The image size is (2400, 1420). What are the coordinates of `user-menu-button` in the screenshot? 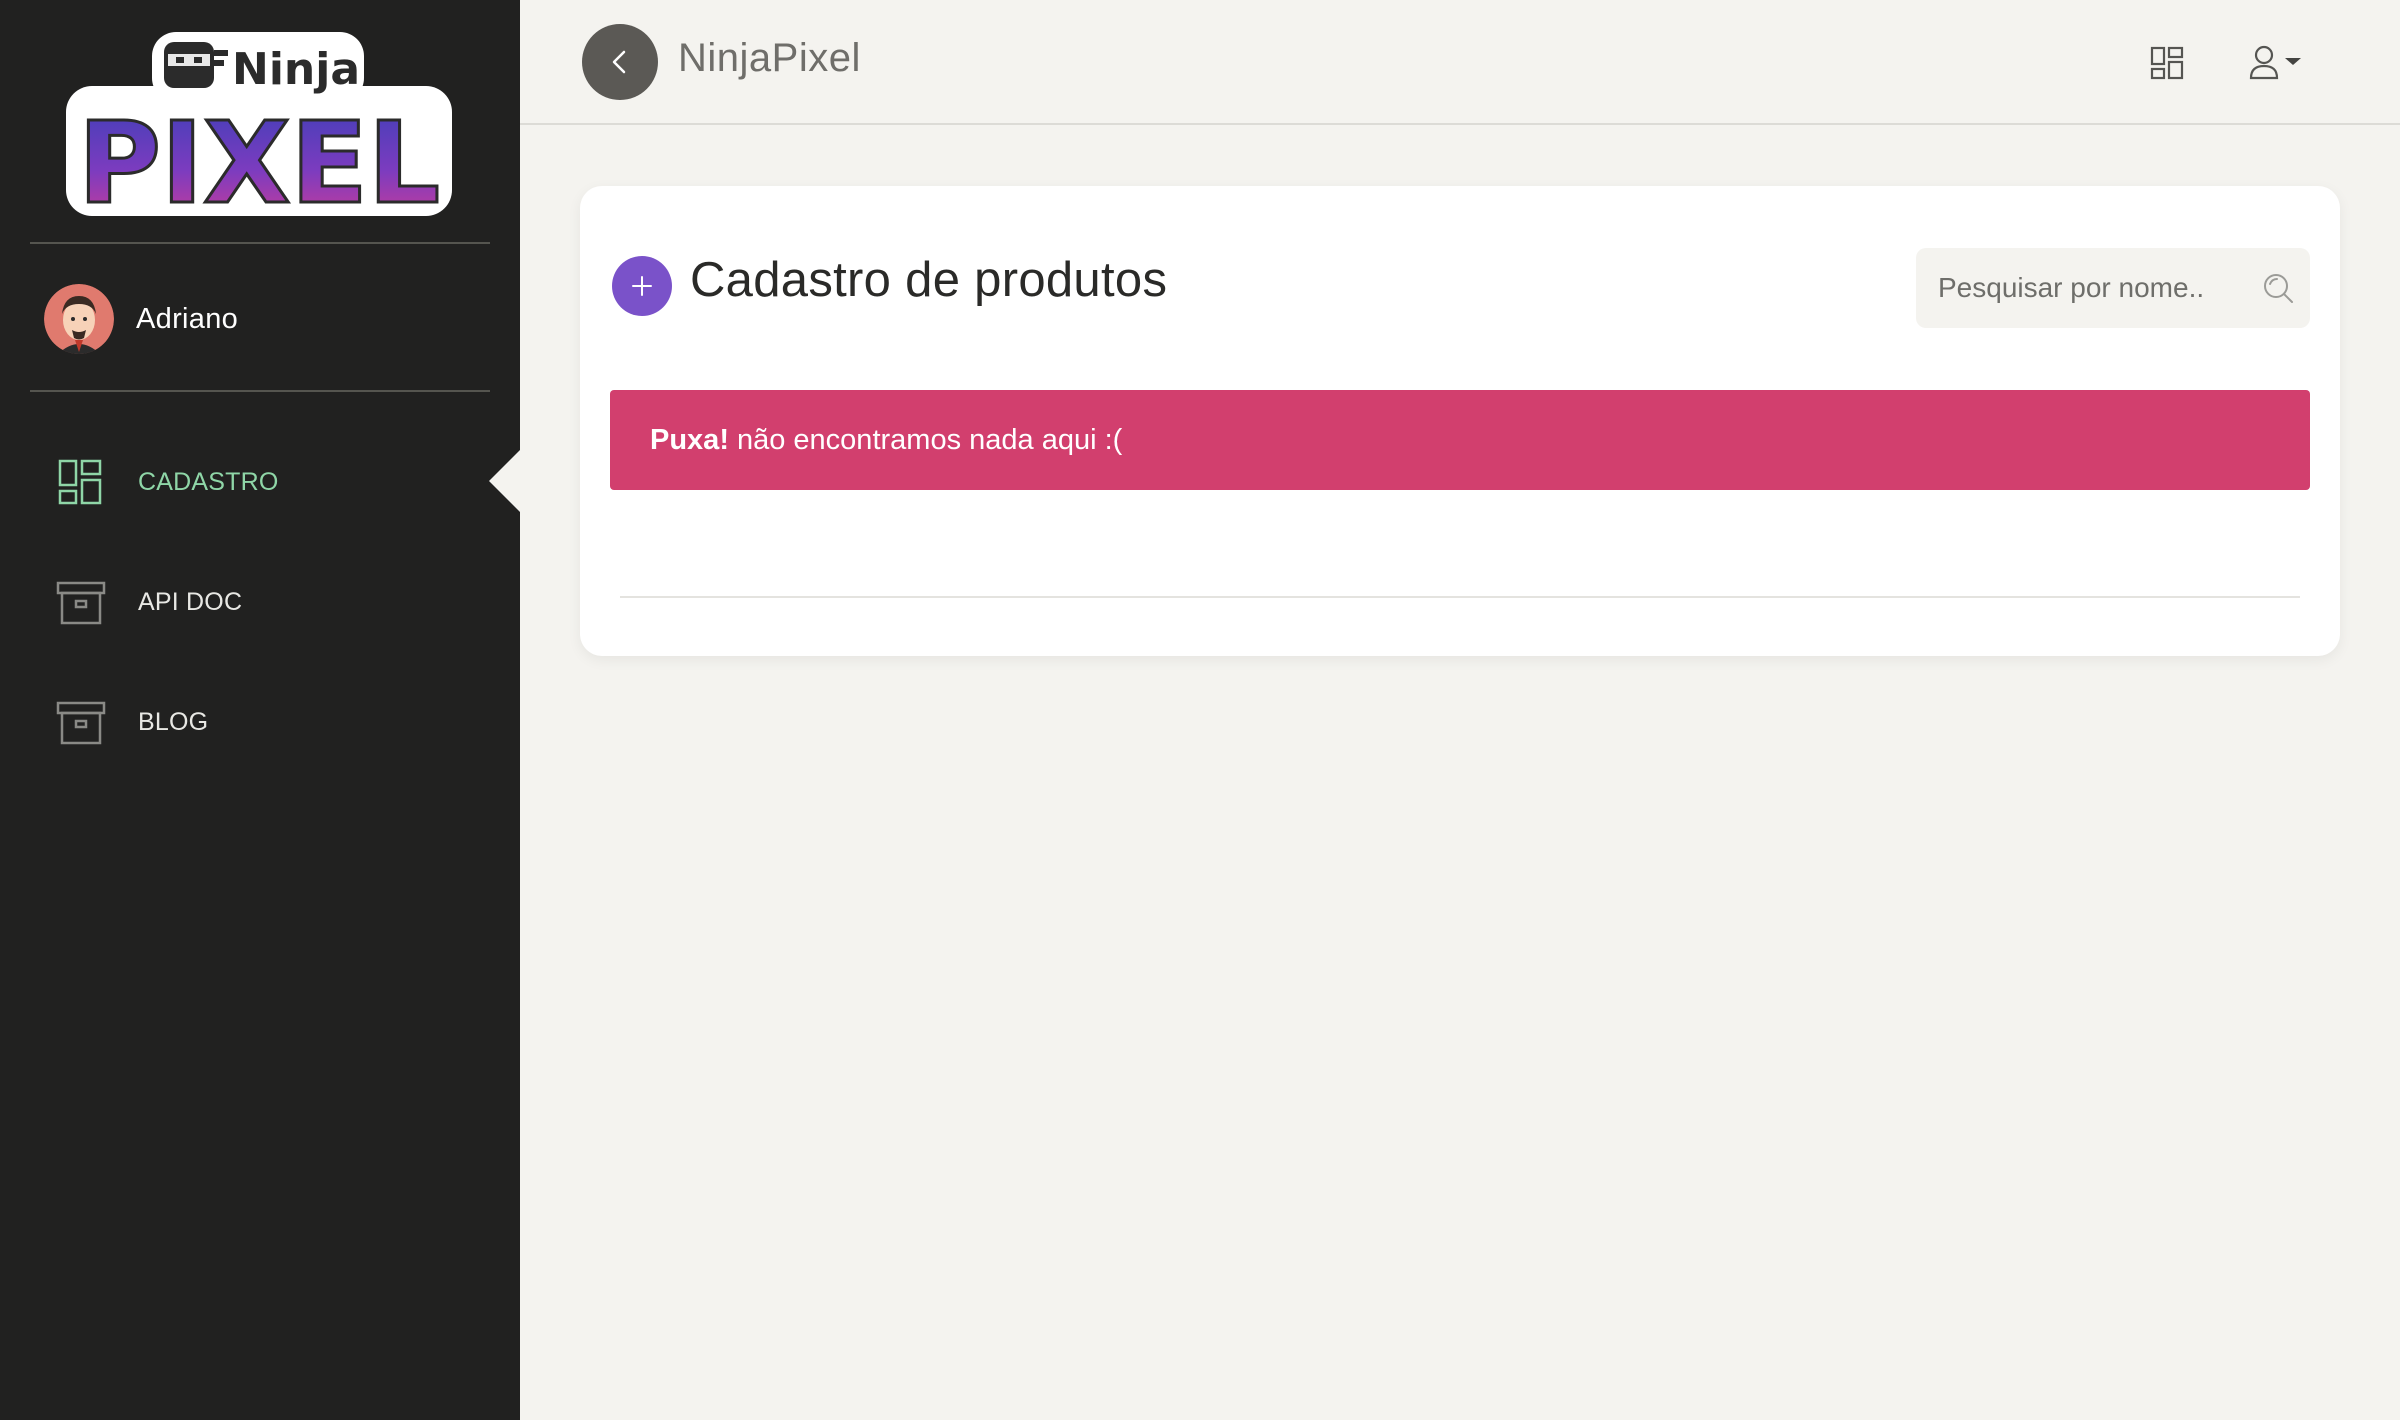 It's located at (2277, 62).